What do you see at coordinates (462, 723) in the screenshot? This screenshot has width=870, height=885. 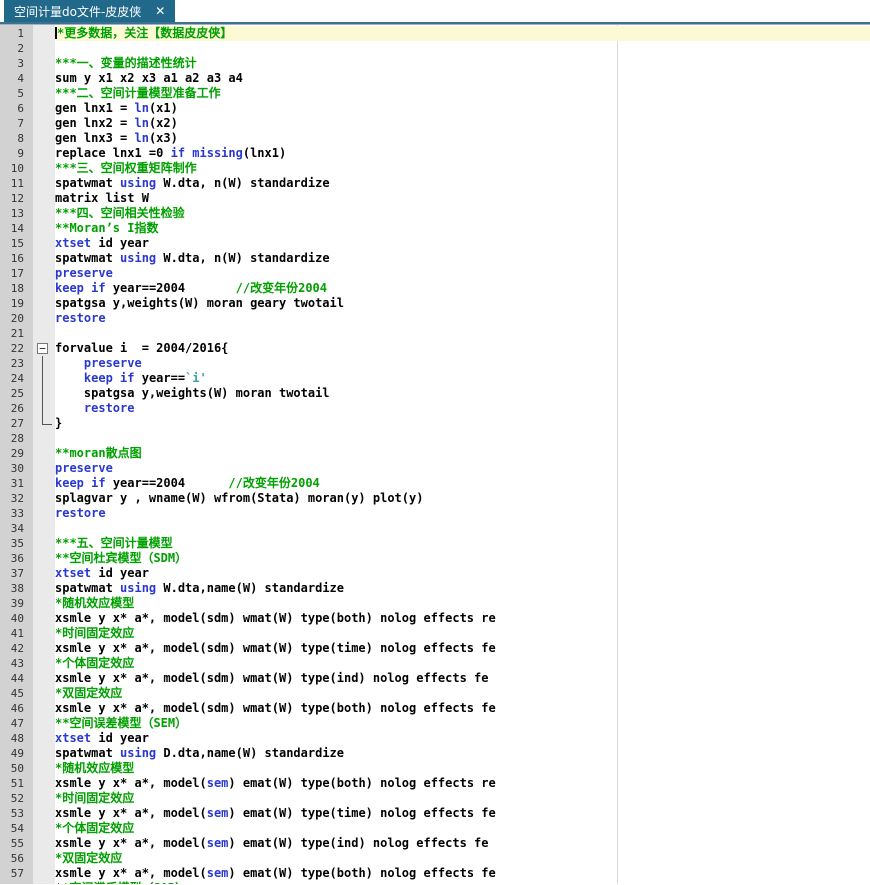 I see `code-line: **空间误差模型（SEM）` at bounding box center [462, 723].